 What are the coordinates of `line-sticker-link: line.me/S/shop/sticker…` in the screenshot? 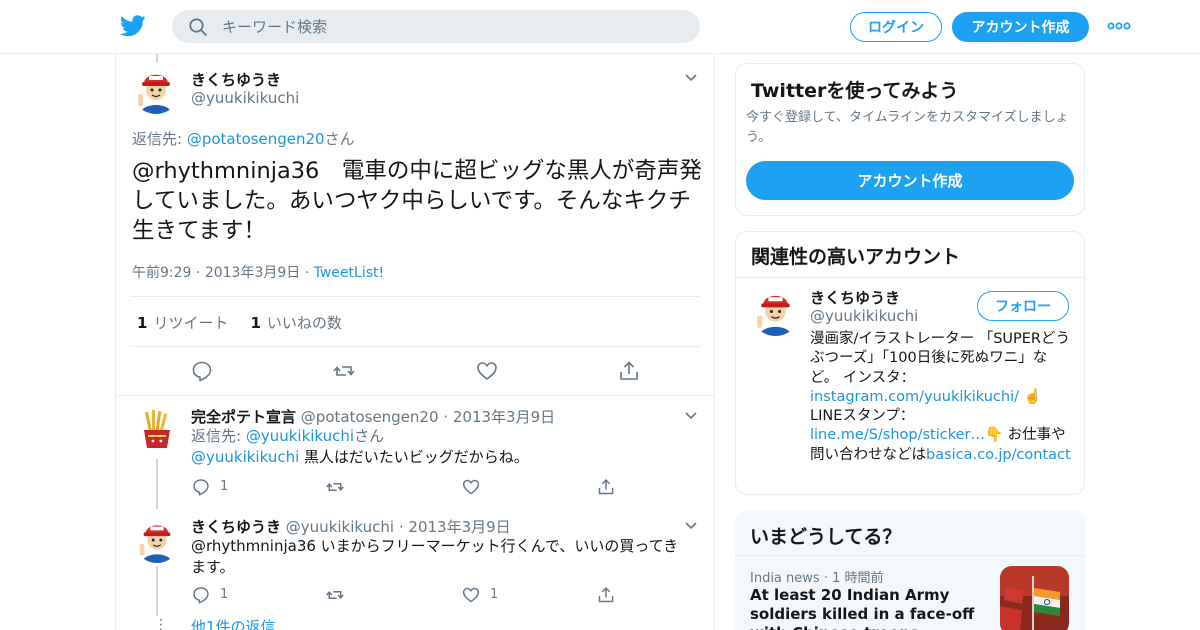 It's located at (897, 435).